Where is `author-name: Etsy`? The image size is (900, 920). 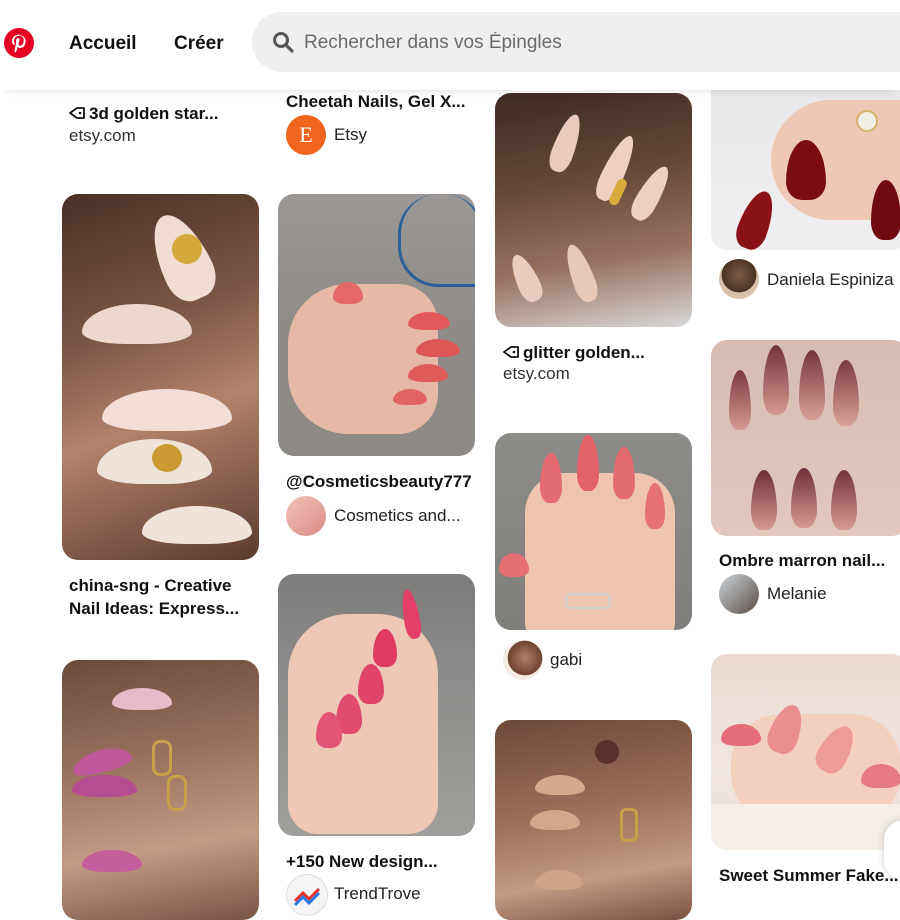
author-name: Etsy is located at coordinates (350, 135).